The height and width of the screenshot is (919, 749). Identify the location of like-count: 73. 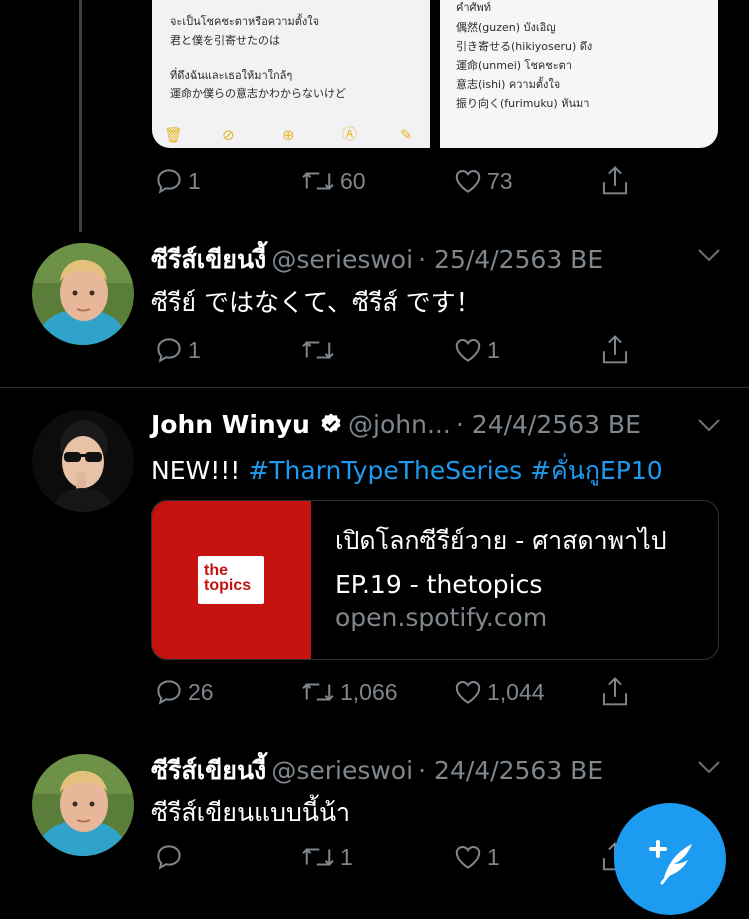
(500, 180).